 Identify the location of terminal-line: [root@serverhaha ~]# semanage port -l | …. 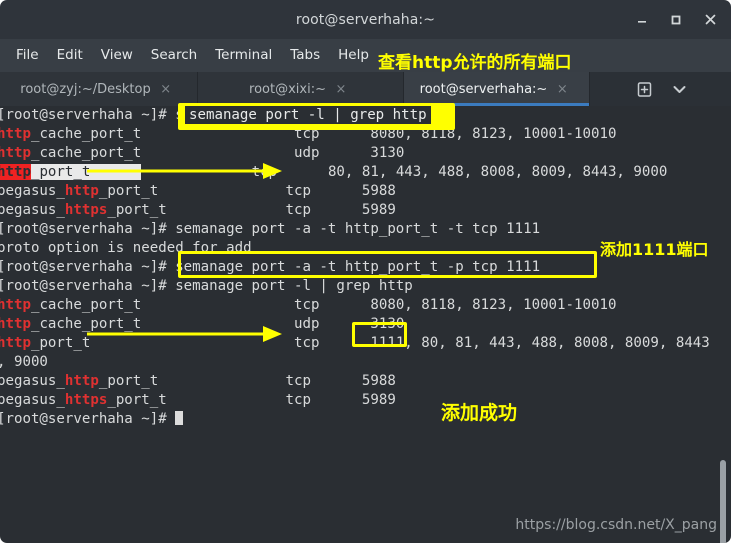
(355, 286).